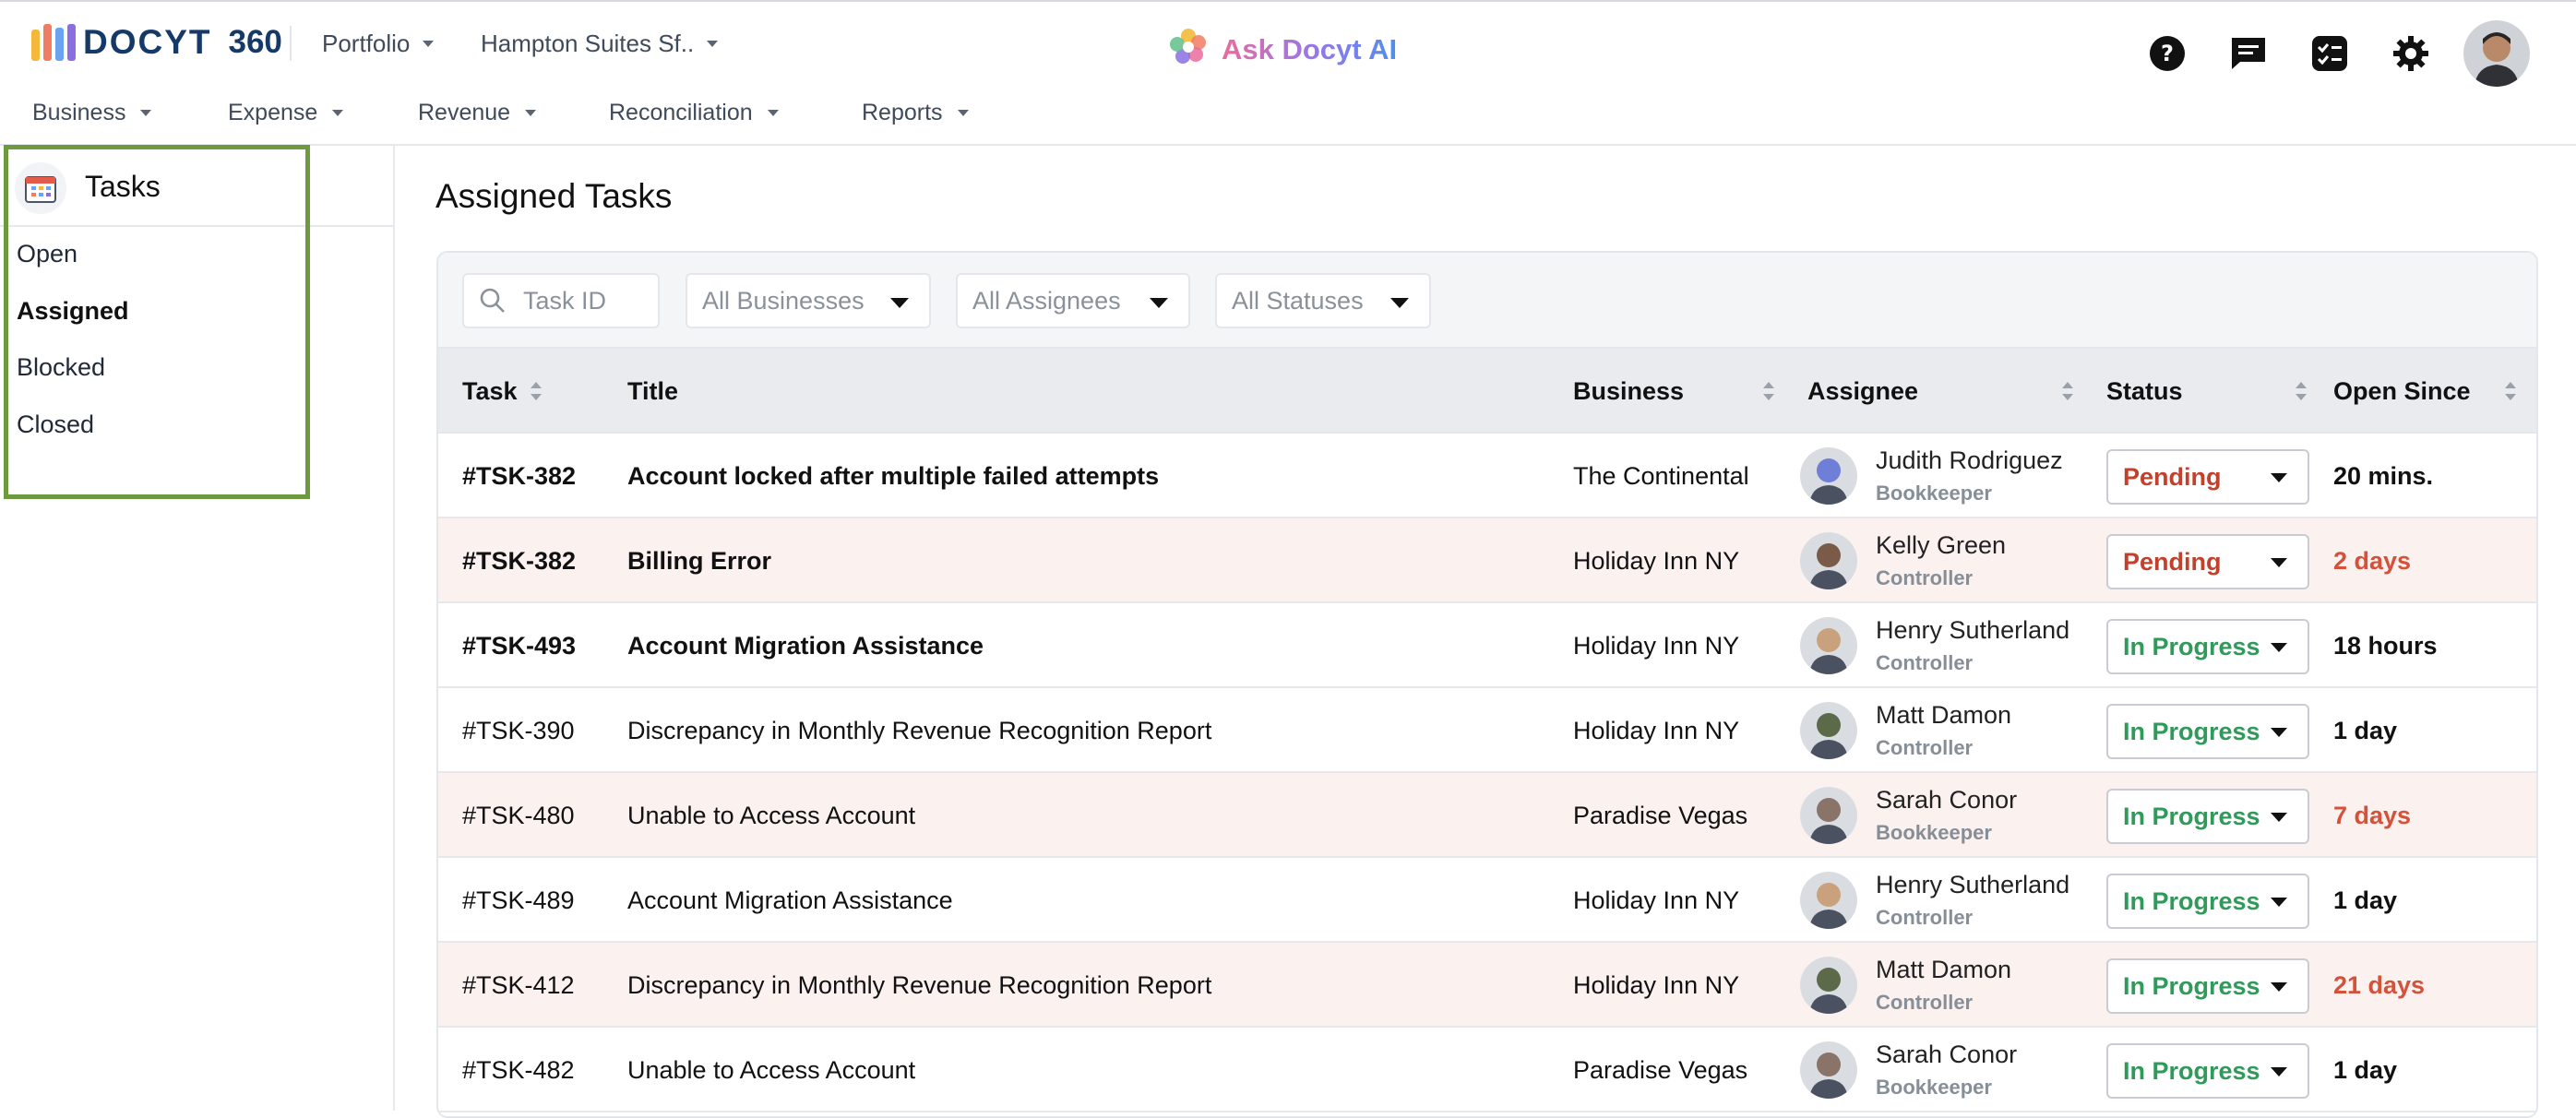  Describe the element at coordinates (681, 112) in the screenshot. I see `menu-label: Reconciliation` at that location.